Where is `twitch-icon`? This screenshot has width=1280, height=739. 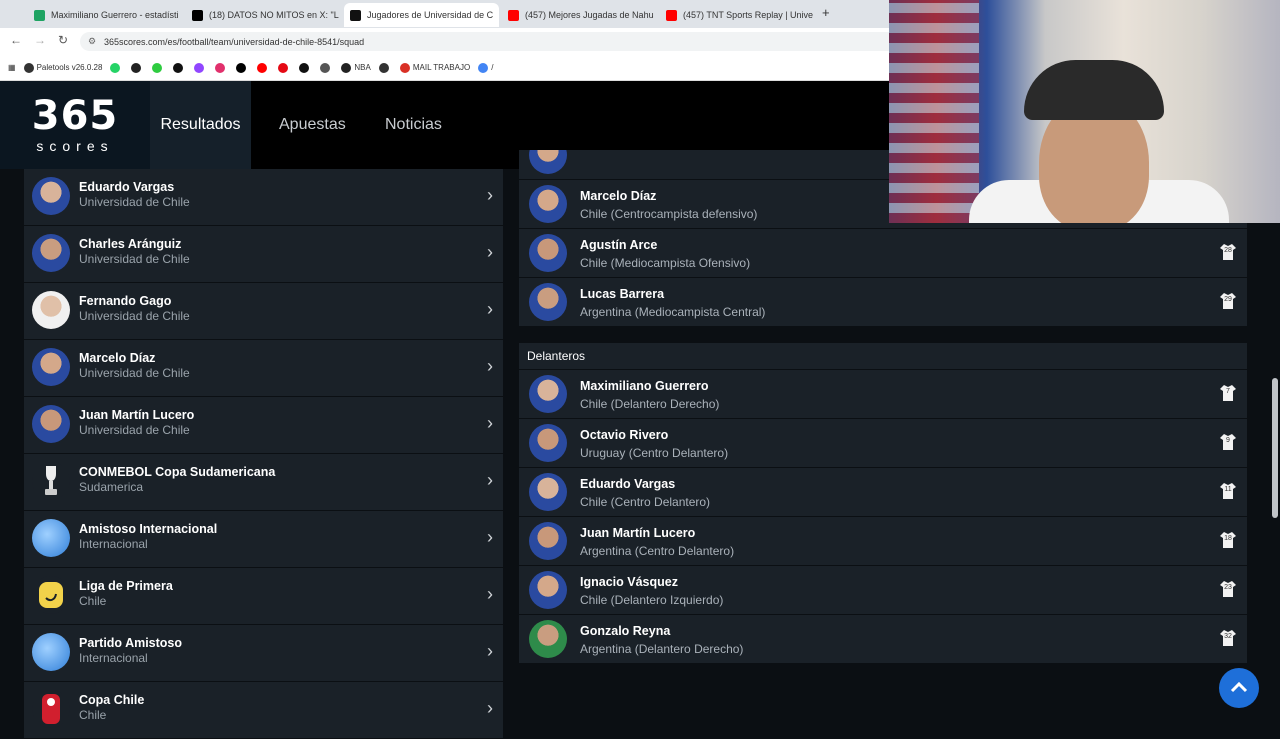
twitch-icon is located at coordinates (200, 67).